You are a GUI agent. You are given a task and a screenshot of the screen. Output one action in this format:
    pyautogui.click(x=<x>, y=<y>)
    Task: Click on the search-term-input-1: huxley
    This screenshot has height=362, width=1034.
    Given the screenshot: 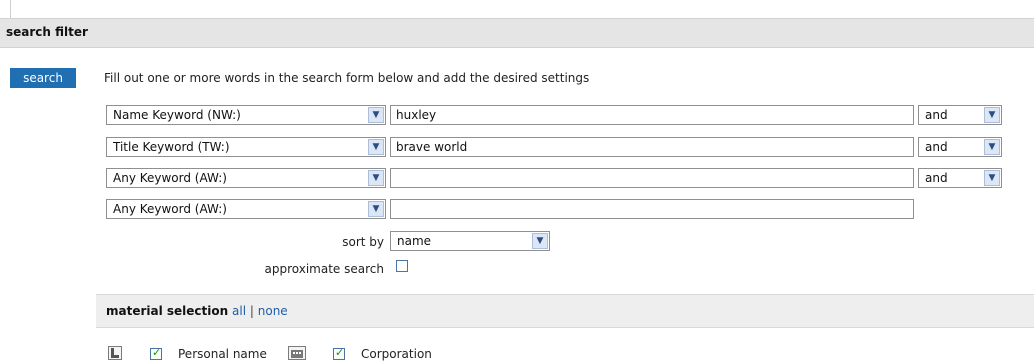 What is the action you would take?
    pyautogui.click(x=652, y=115)
    